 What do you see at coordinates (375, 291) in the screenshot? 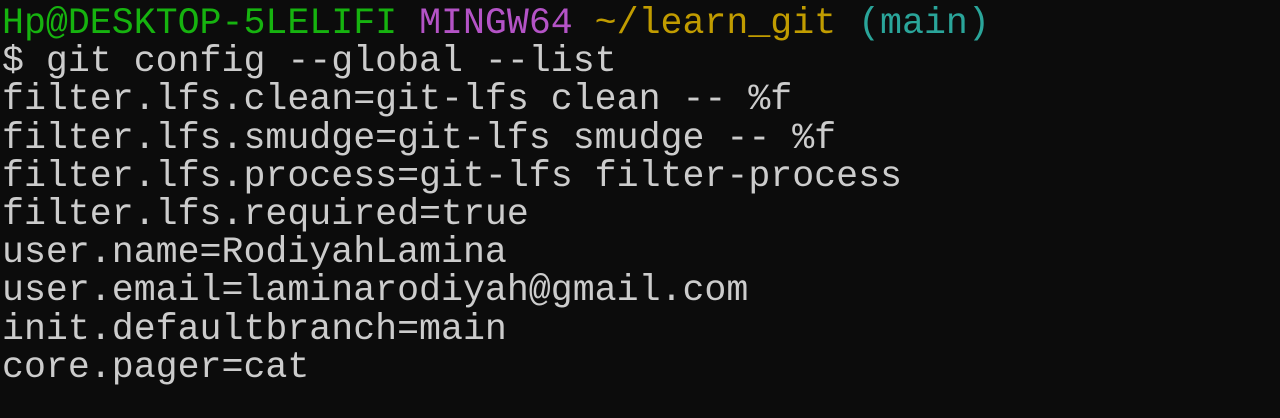
I see `output-line: user.email=laminarodiyah@gmail.com` at bounding box center [375, 291].